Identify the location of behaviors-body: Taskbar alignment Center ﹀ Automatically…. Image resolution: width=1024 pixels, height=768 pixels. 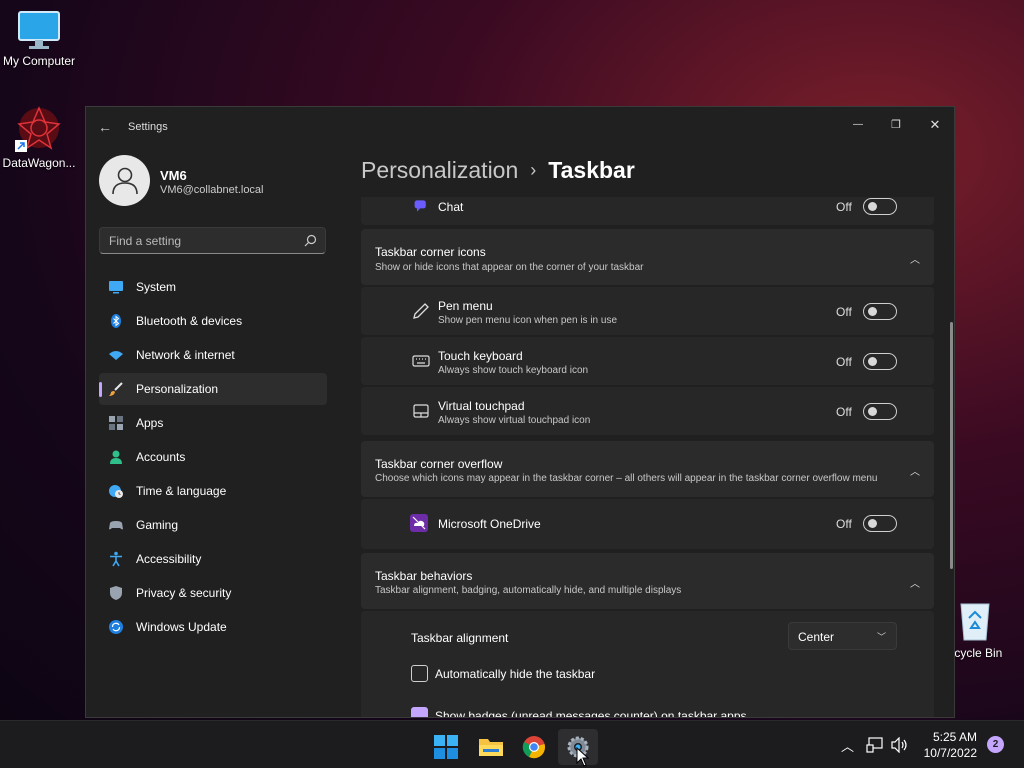
(647, 664).